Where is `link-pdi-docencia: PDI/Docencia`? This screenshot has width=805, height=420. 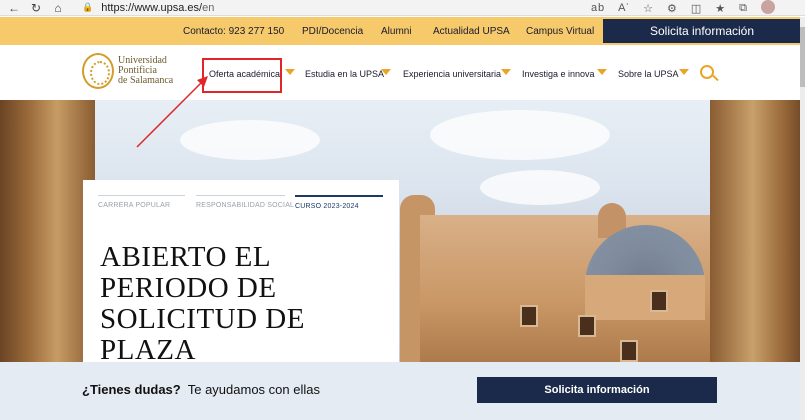 link-pdi-docencia: PDI/Docencia is located at coordinates (332, 31).